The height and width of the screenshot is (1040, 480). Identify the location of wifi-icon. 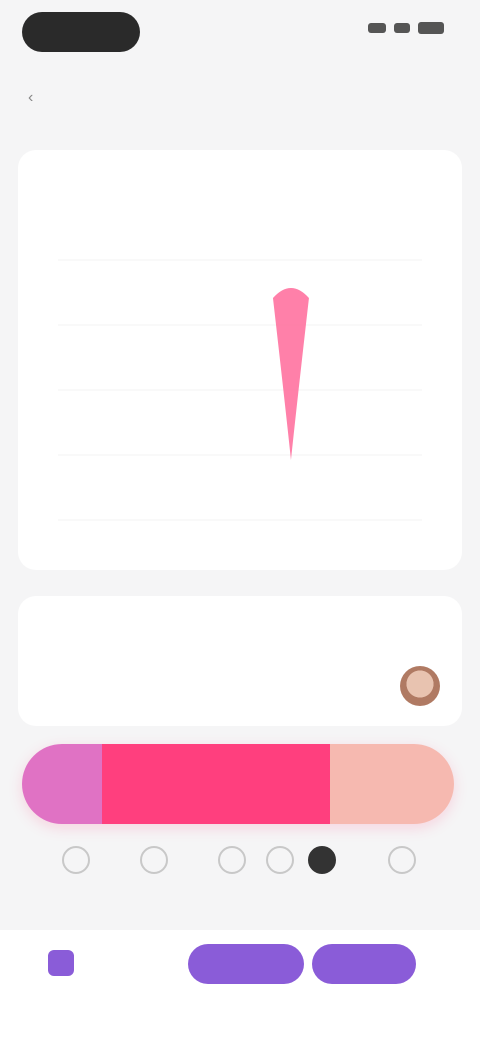
(402, 28).